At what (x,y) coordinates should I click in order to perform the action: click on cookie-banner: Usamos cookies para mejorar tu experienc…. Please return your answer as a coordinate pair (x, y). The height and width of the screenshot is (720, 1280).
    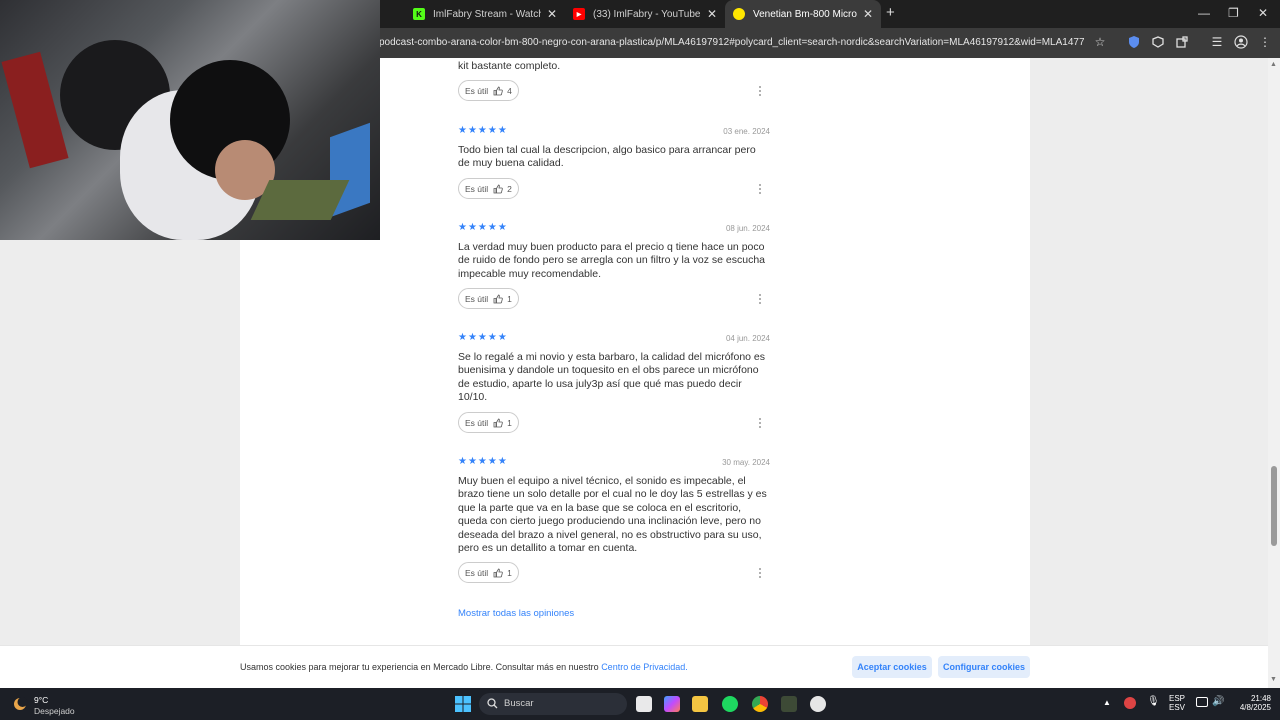
    Looking at the image, I should click on (634, 666).